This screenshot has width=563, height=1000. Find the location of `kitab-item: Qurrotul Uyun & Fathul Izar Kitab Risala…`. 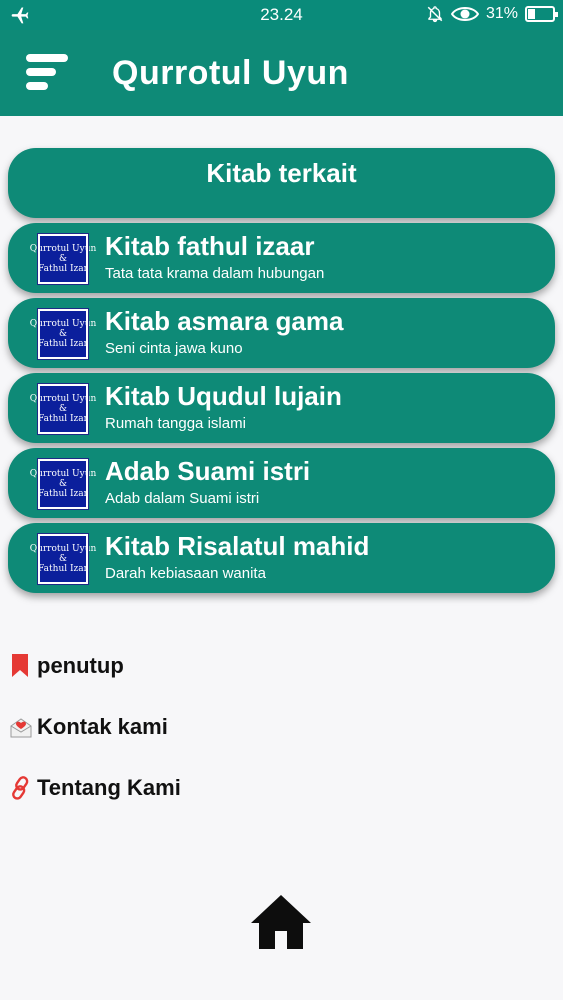

kitab-item: Qurrotul Uyun & Fathul Izar Kitab Risala… is located at coordinates (281, 558).